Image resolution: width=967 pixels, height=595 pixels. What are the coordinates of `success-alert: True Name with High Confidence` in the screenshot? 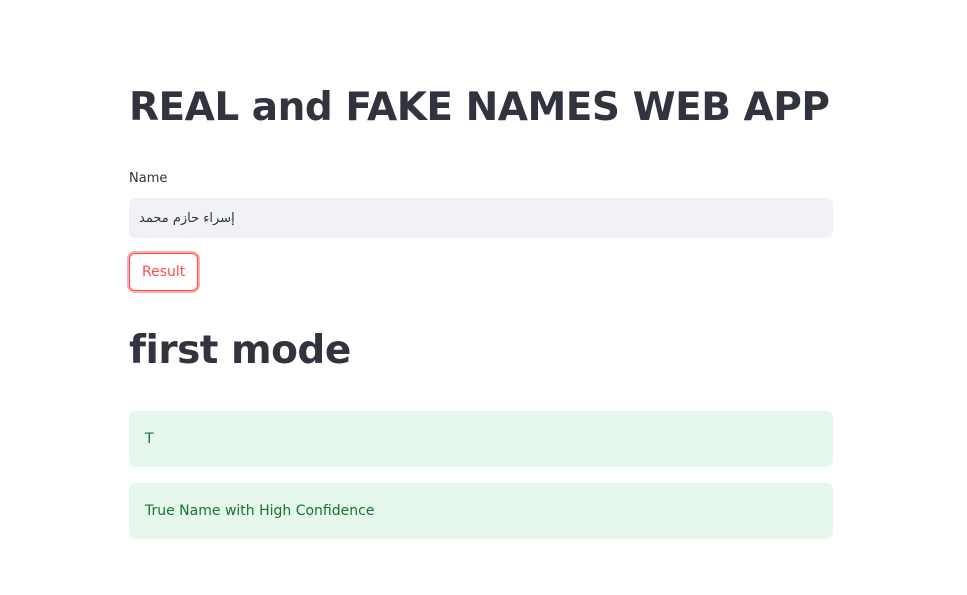 It's located at (481, 511).